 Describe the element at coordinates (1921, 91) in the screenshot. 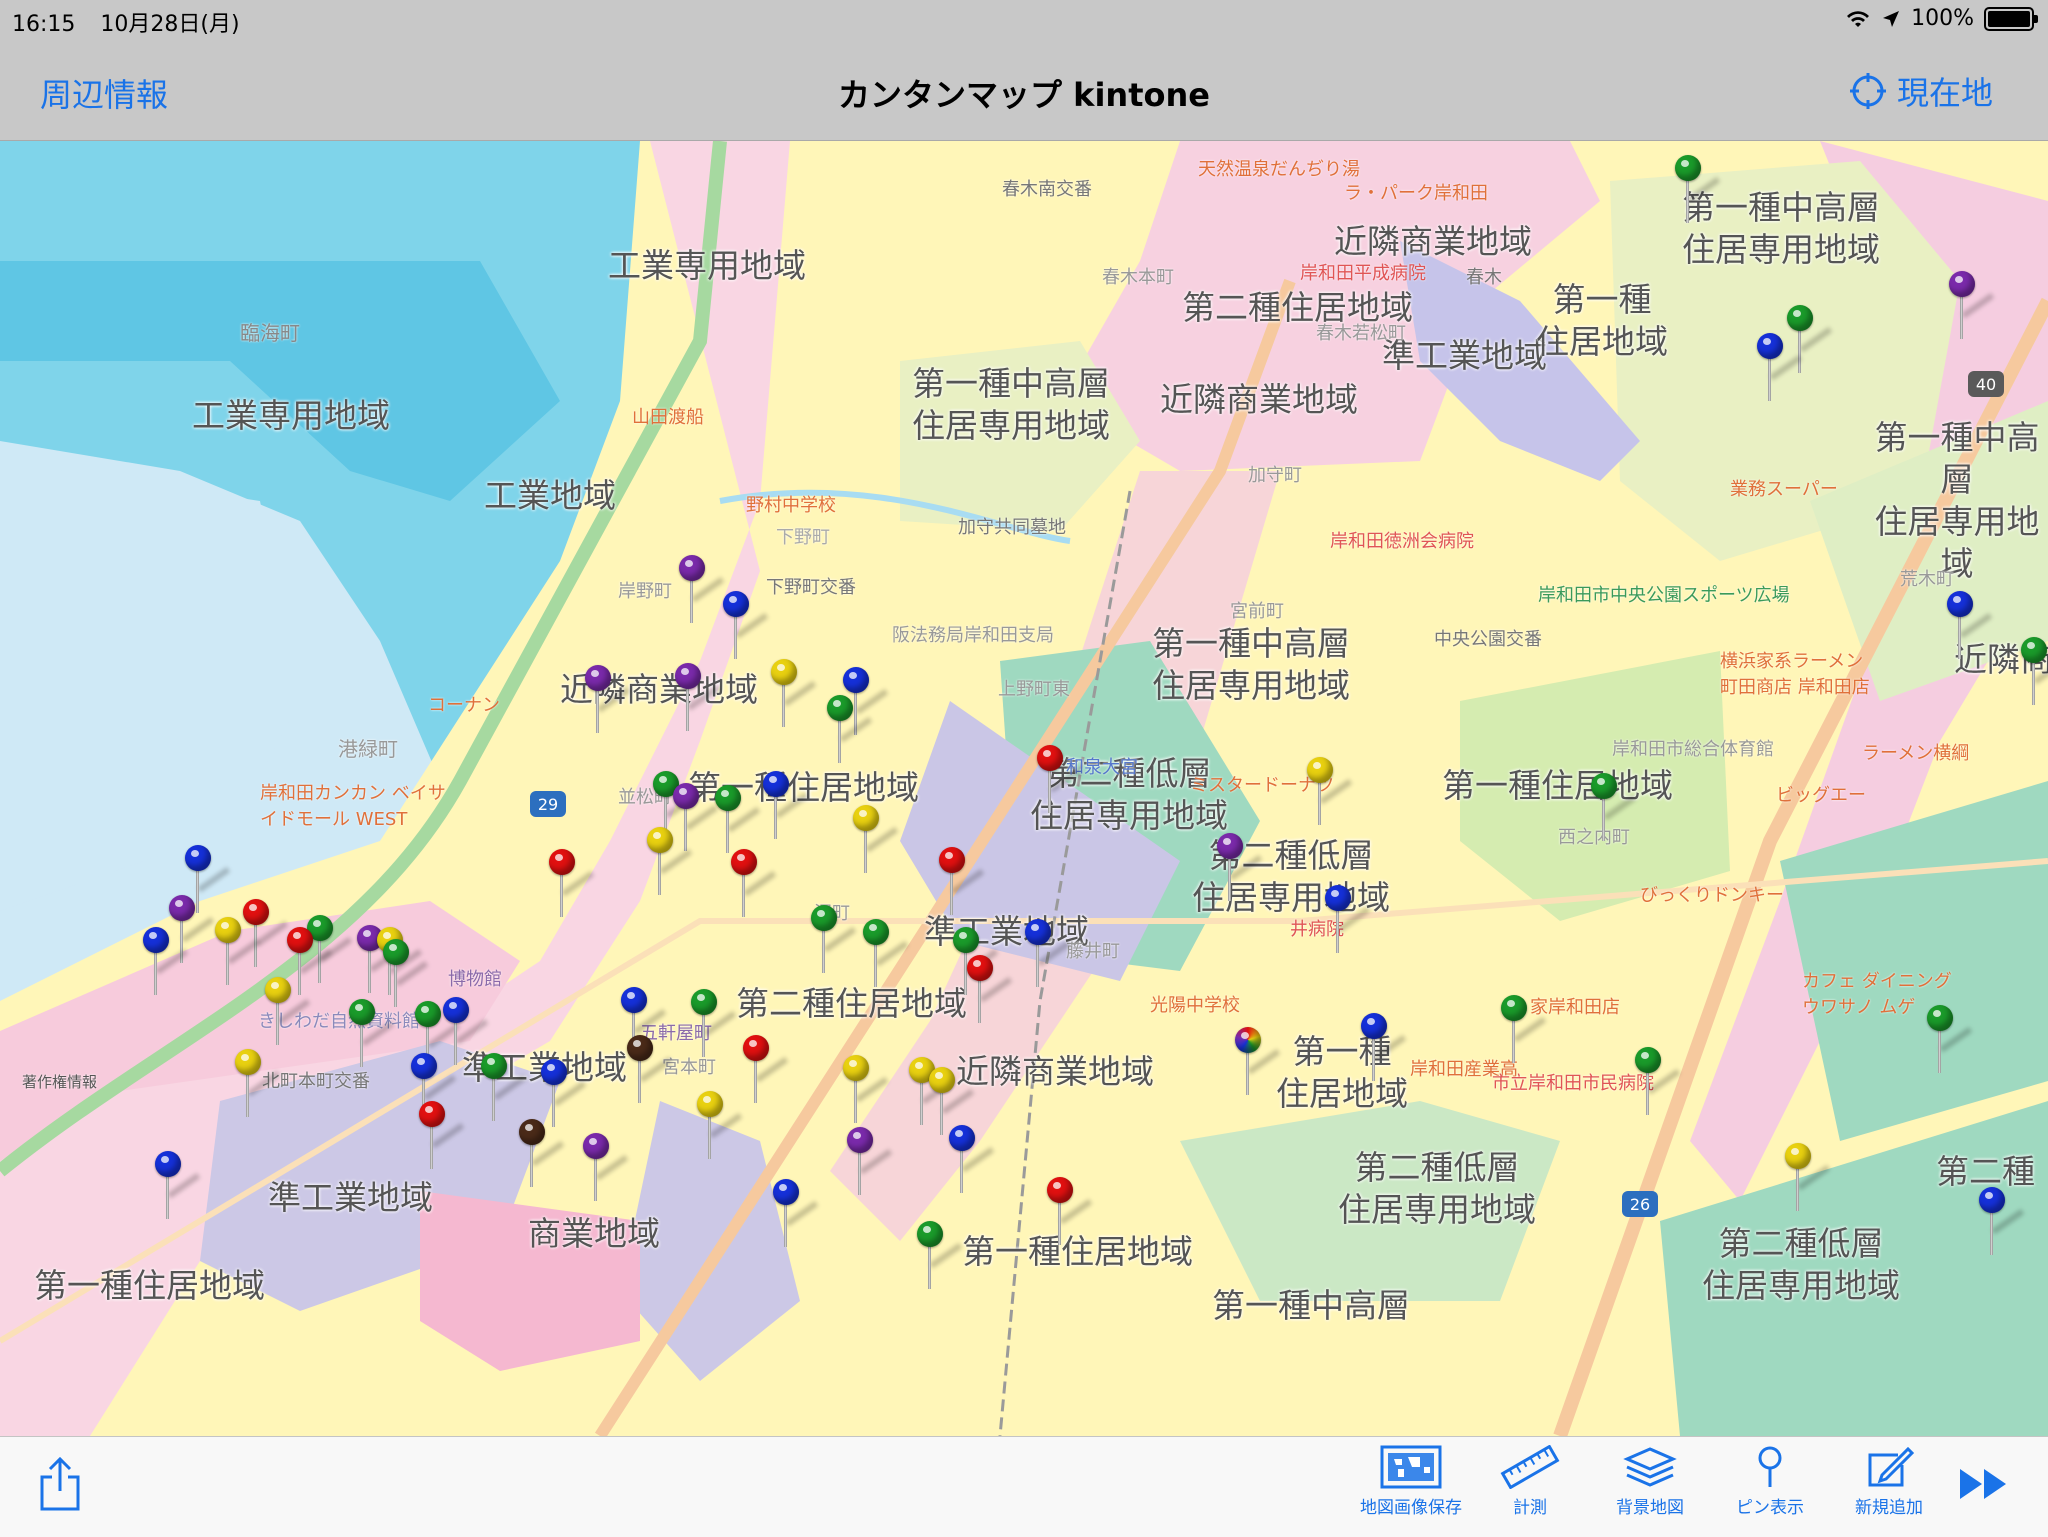

I see `current-location-button: 現在地` at that location.